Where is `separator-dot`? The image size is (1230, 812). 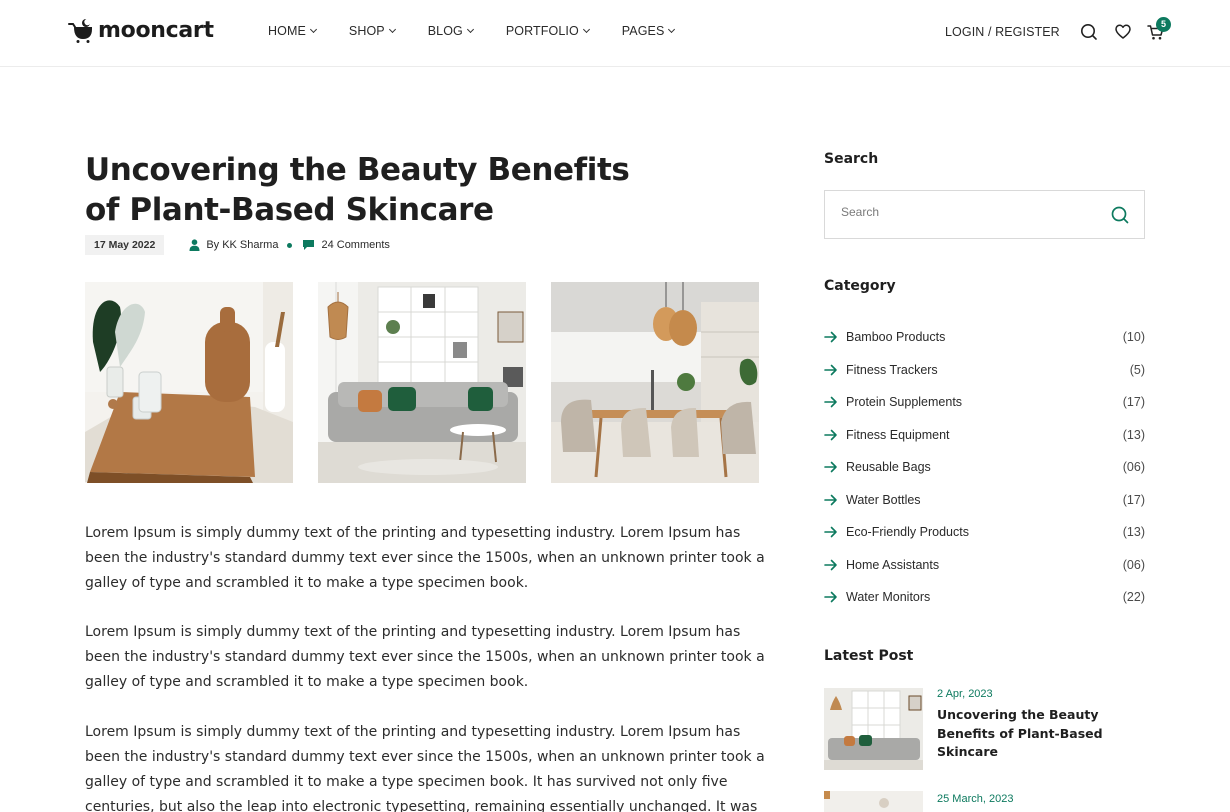
separator-dot is located at coordinates (290, 245).